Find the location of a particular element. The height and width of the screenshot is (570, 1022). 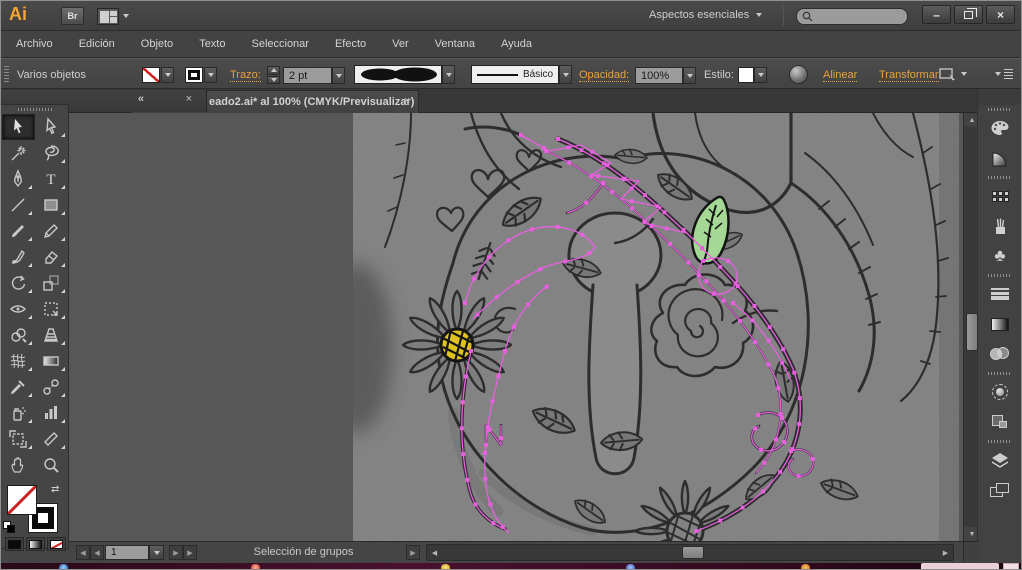

magic-wand-tool is located at coordinates (18, 153).